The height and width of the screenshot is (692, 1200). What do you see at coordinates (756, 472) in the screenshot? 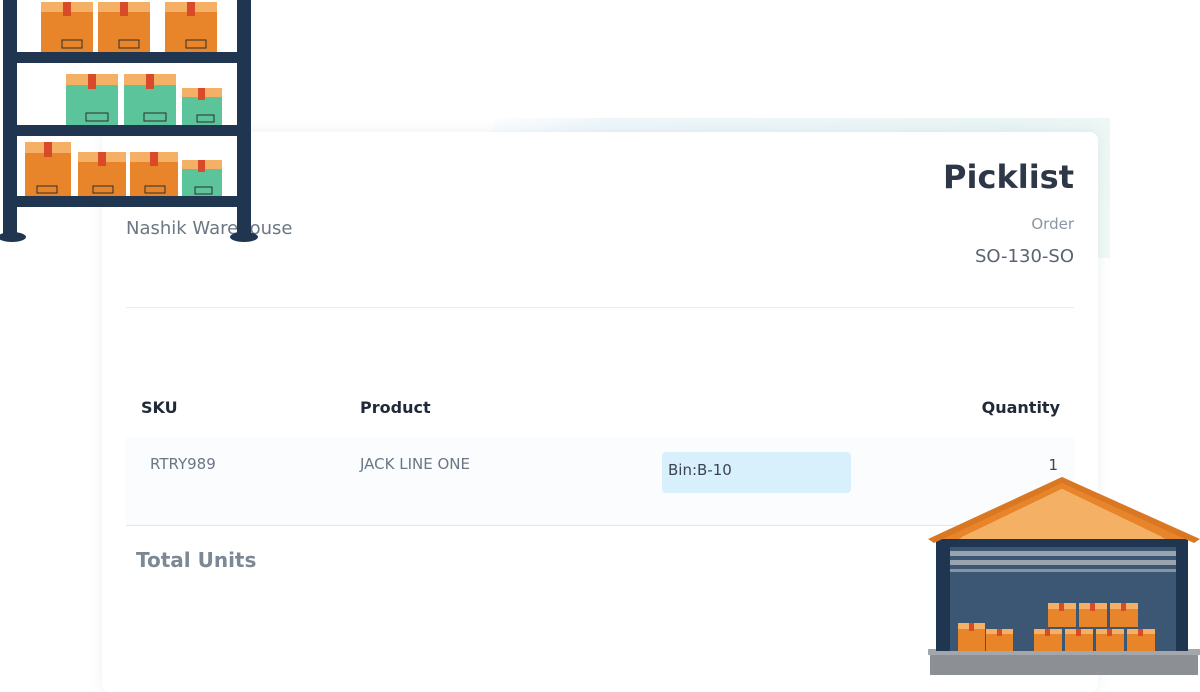
I see `bin-badge: Bin:B-10` at bounding box center [756, 472].